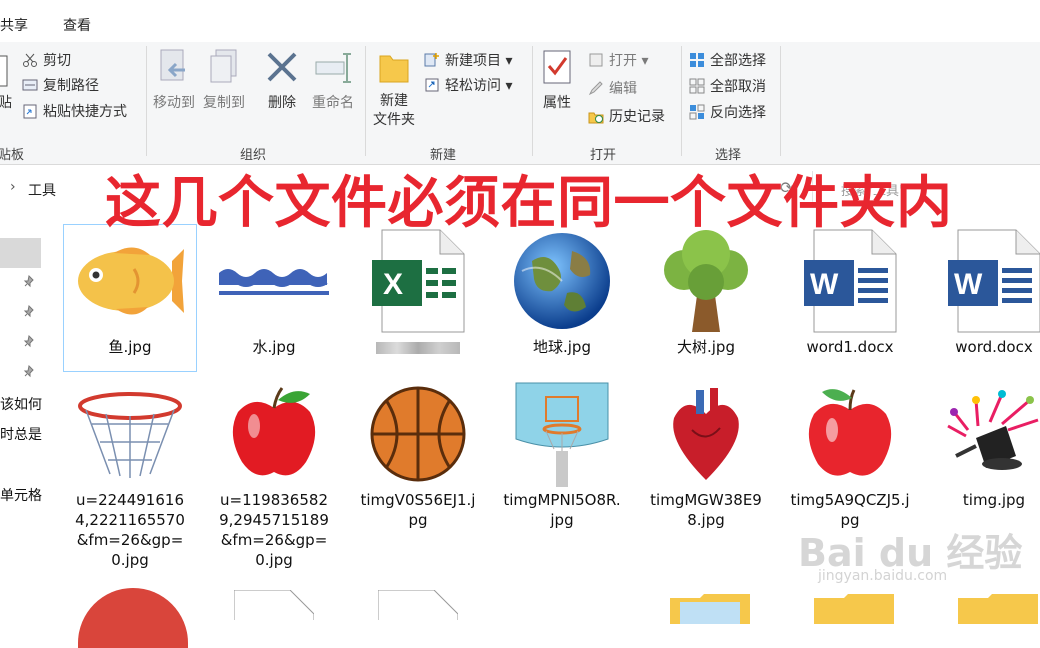 This screenshot has width=1040, height=648. I want to click on nav-item-text: 时总是, so click(21, 434).